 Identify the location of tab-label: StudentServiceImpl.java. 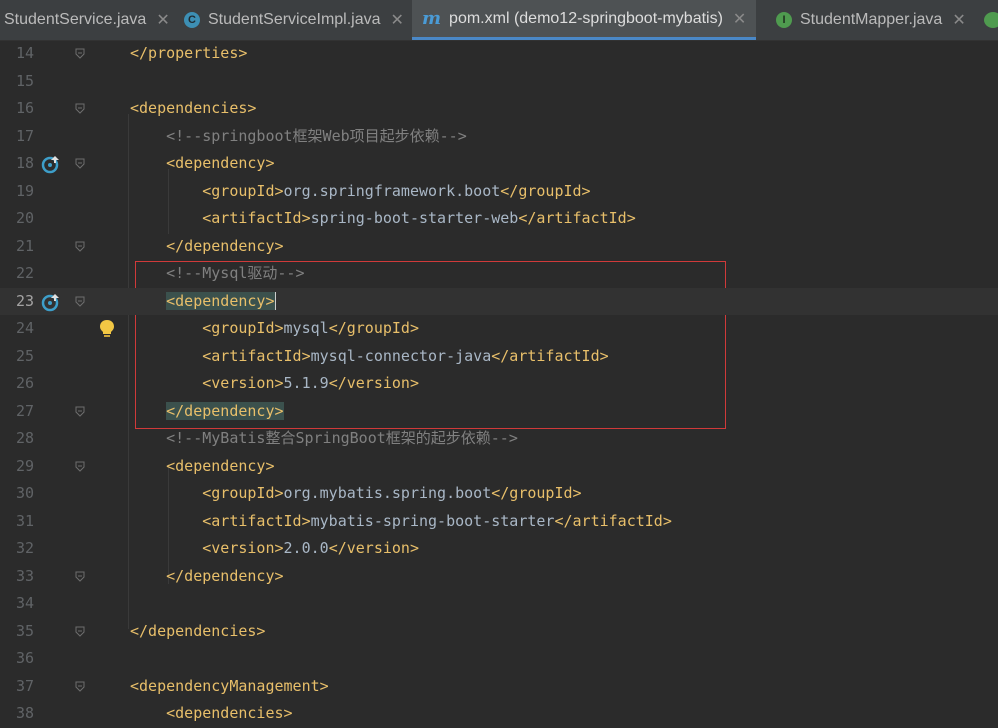
(294, 19).